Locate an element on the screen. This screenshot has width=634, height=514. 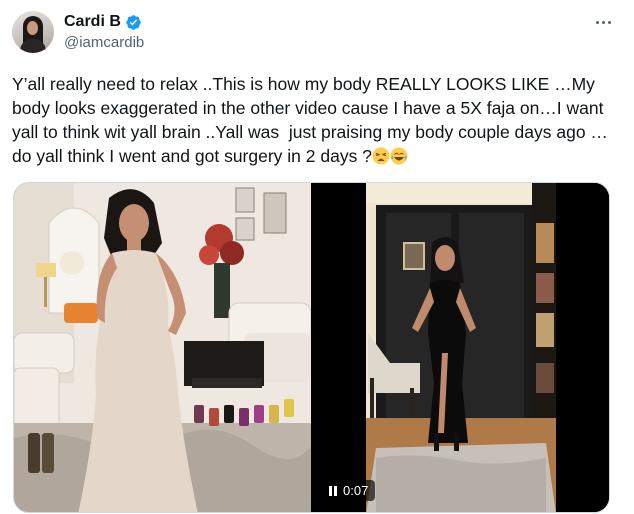
tired-face-emoji is located at coordinates (381, 156).